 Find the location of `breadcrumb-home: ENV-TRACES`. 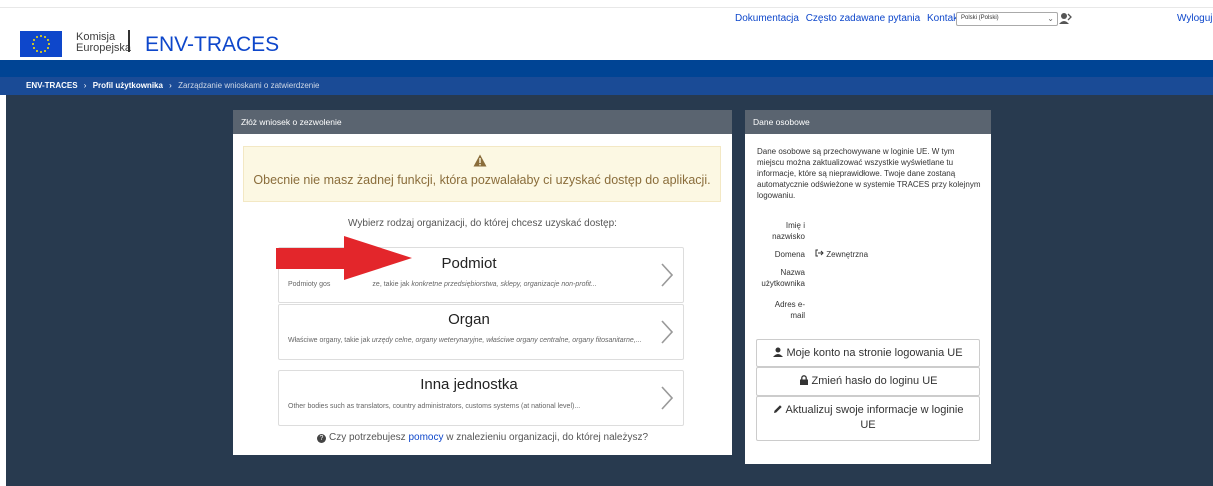

breadcrumb-home: ENV-TRACES is located at coordinates (52, 85).